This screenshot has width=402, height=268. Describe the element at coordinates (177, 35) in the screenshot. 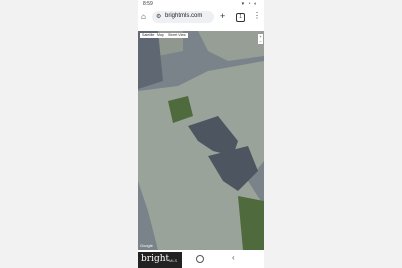

I see `map-tab-street-view: Street View` at that location.